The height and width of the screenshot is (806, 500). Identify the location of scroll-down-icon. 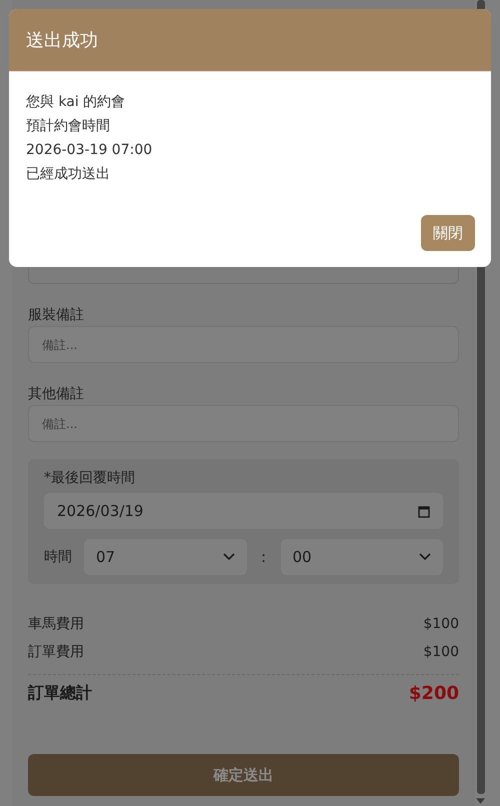
(480, 801).